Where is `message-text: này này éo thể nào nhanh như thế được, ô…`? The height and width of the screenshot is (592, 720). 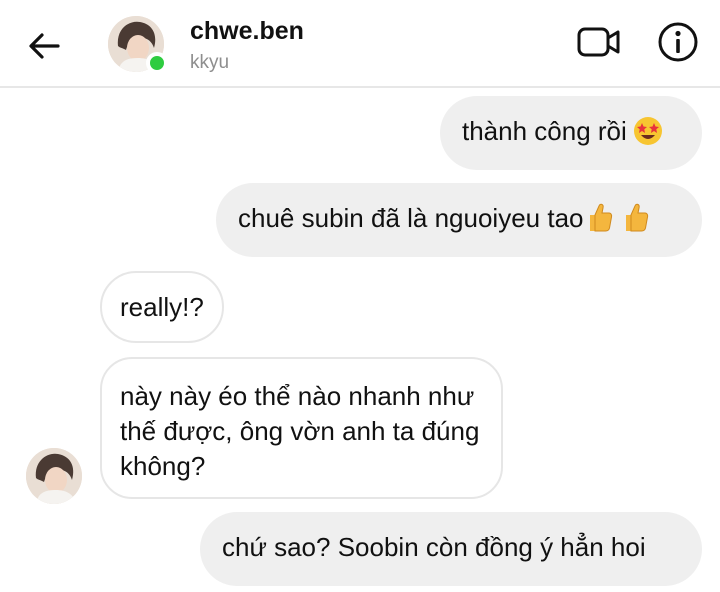
message-text: này này éo thể nào nhanh như thế được, ô… is located at coordinates (300, 431).